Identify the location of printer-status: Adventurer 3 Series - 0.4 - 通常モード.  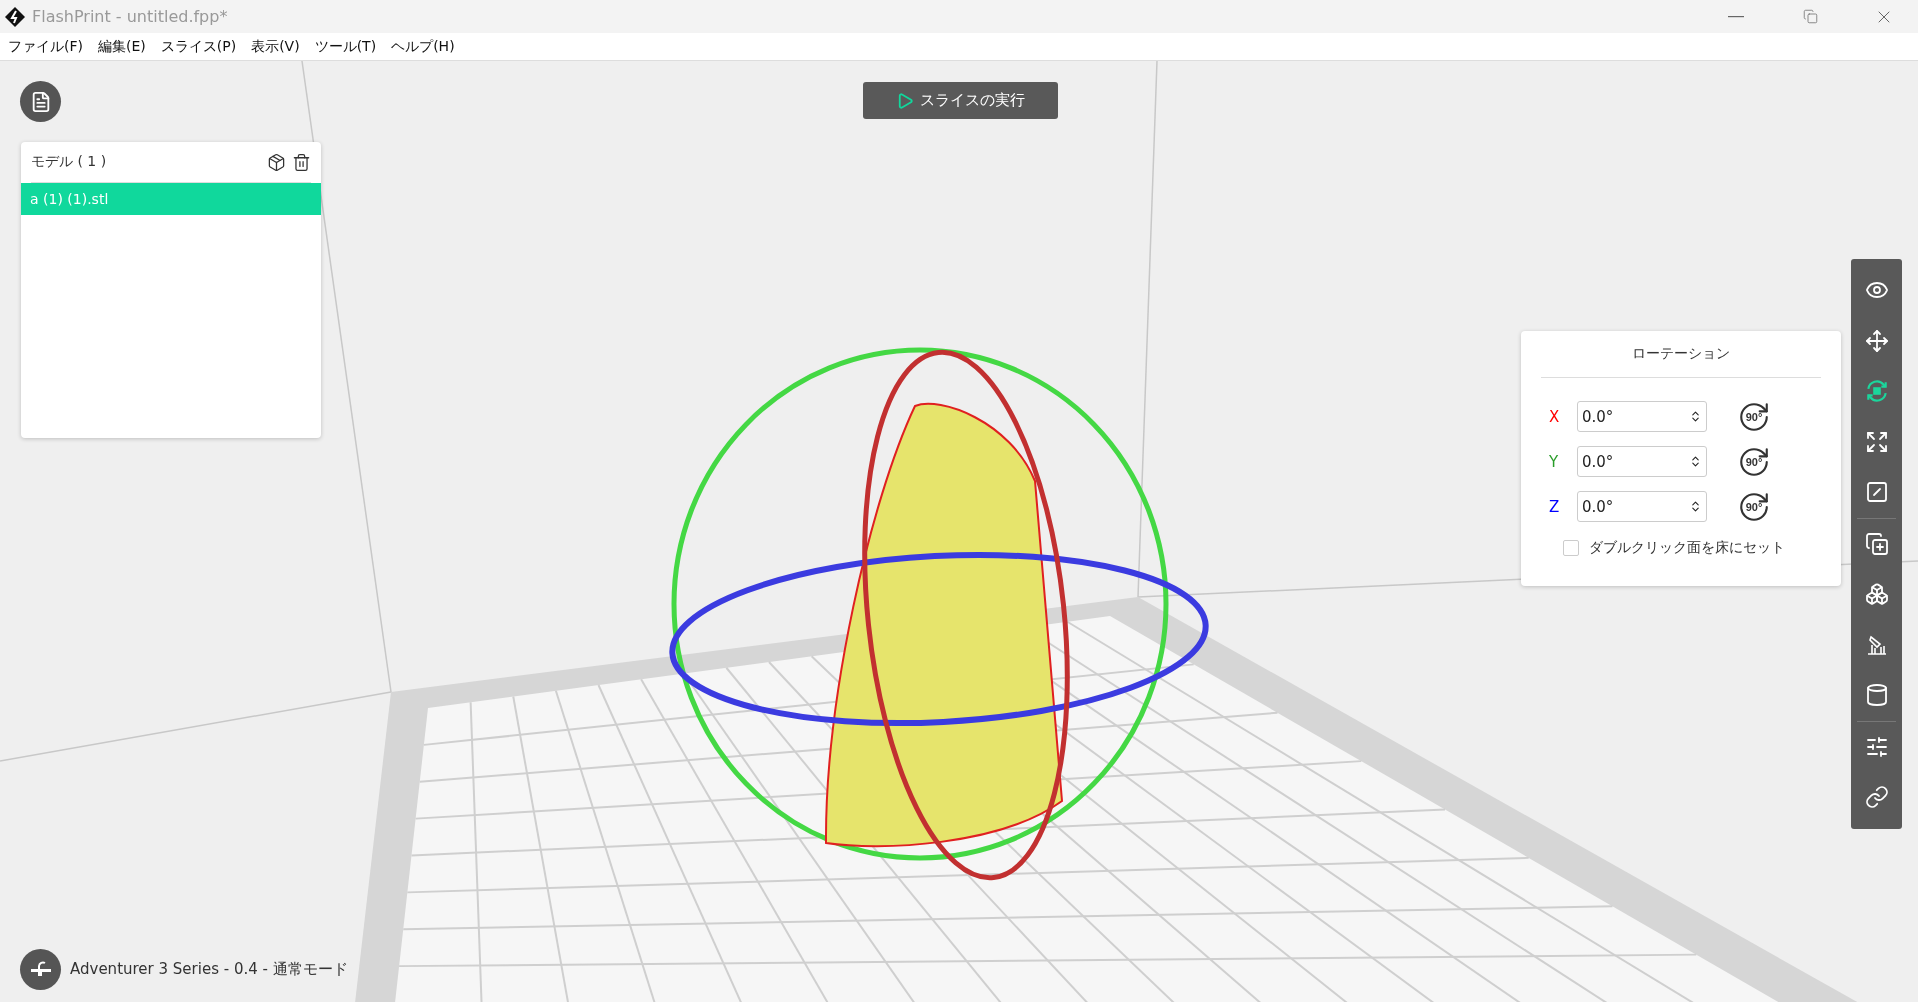
(209, 969).